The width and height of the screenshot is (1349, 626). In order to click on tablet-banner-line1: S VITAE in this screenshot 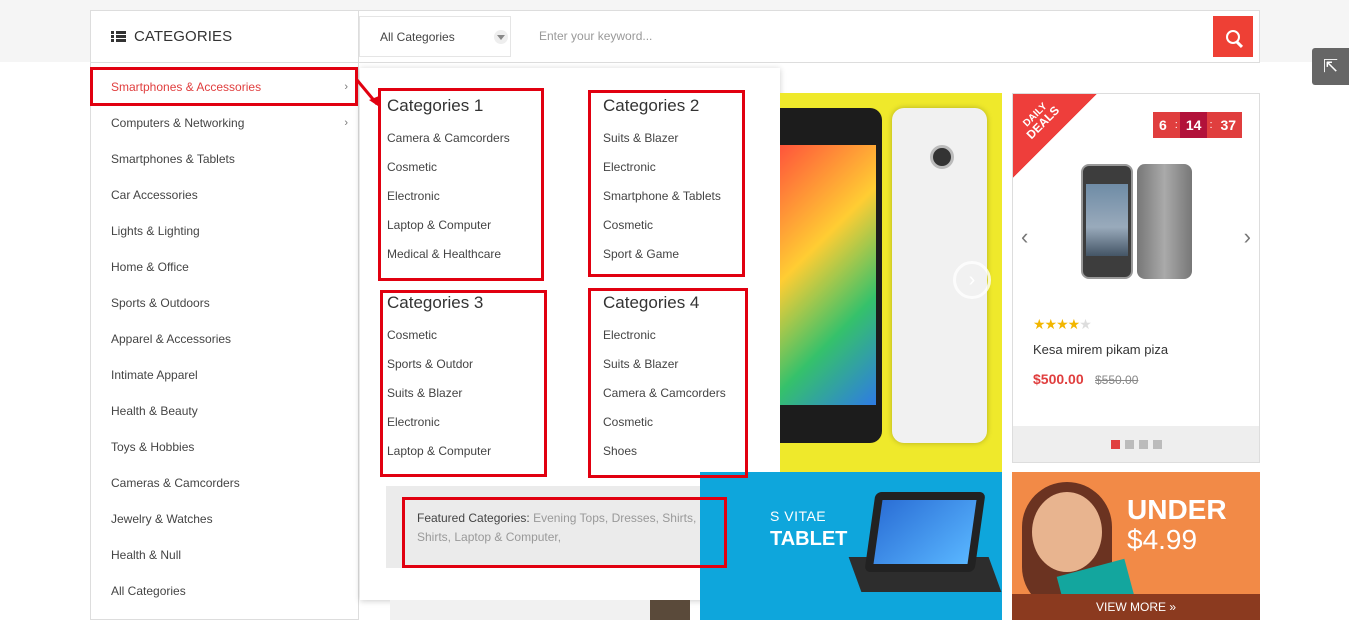, I will do `click(798, 516)`.